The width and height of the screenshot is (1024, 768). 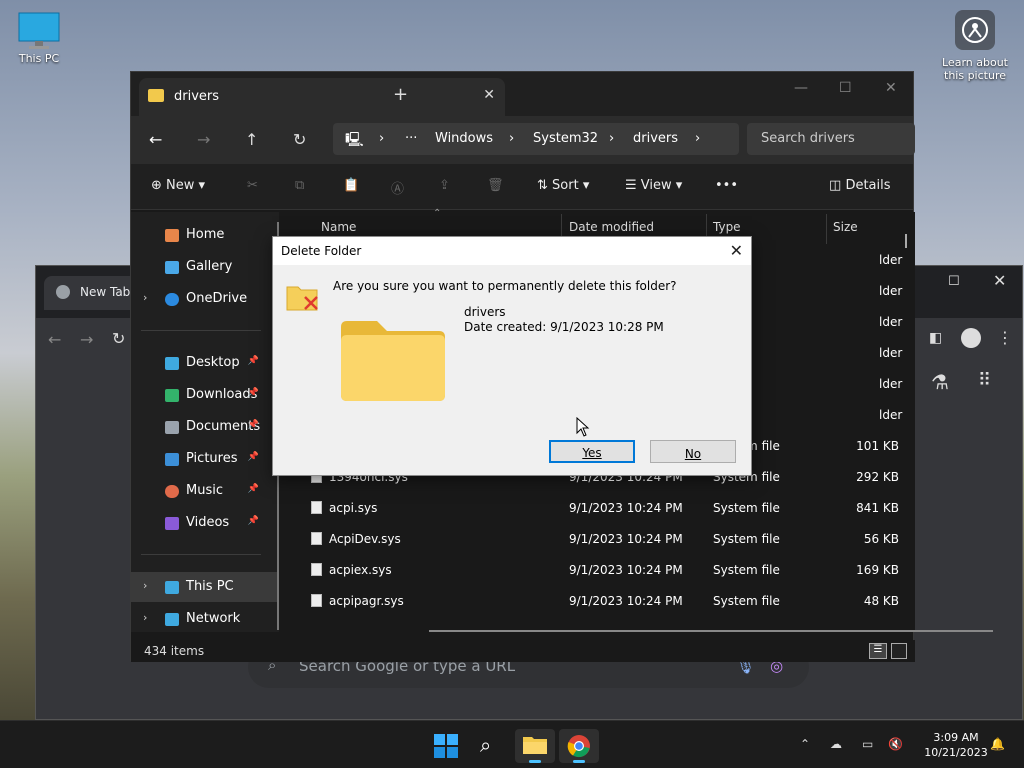 What do you see at coordinates (563, 185) in the screenshot?
I see `sort-button: ⇅ Sort ▾` at bounding box center [563, 185].